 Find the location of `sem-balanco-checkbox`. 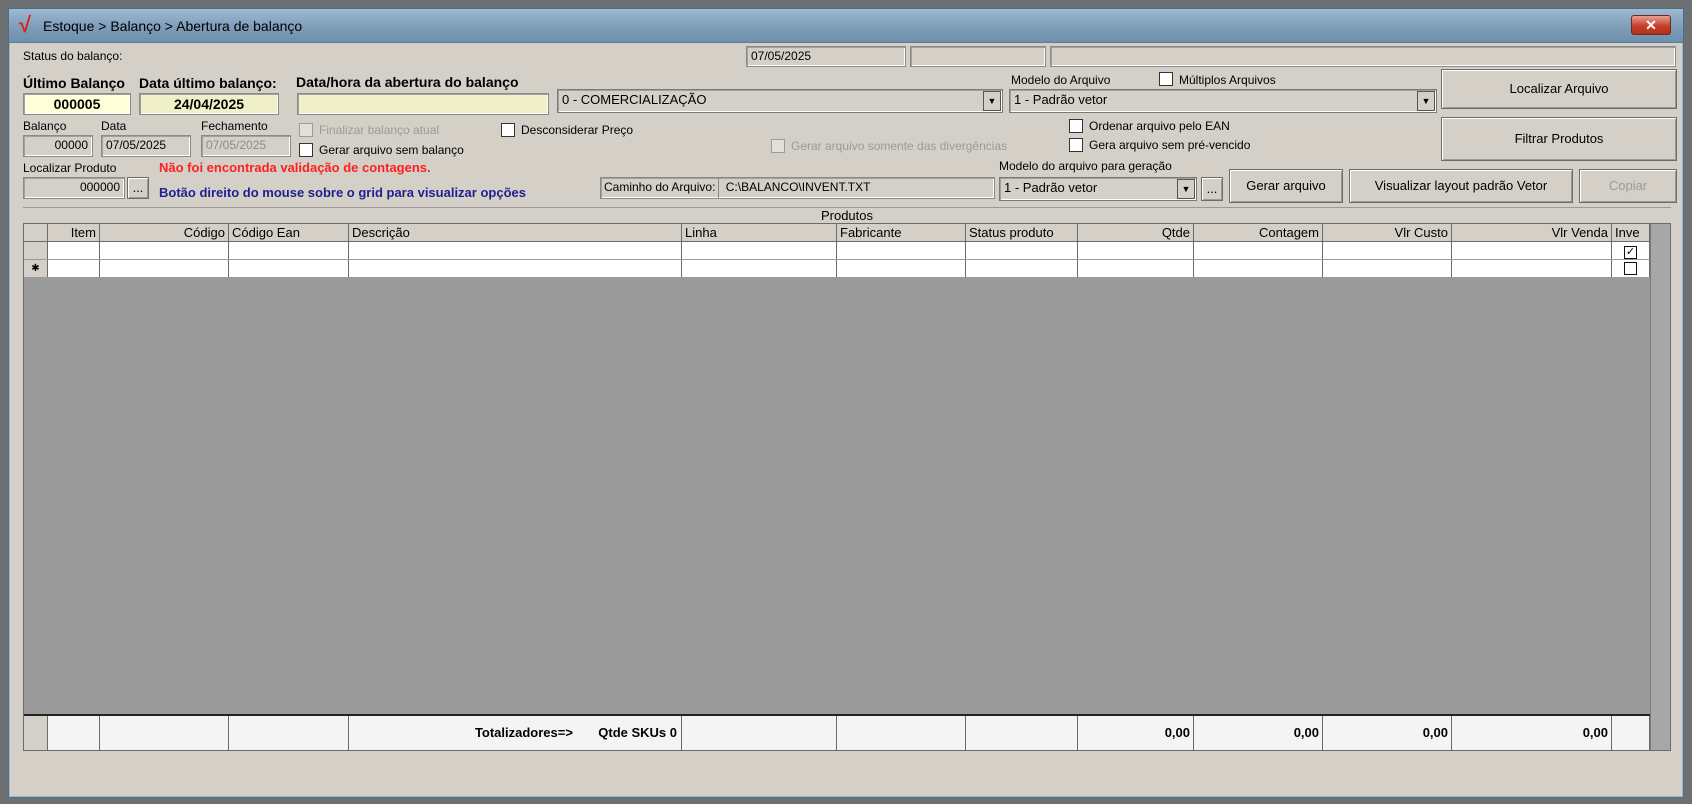

sem-balanco-checkbox is located at coordinates (306, 150).